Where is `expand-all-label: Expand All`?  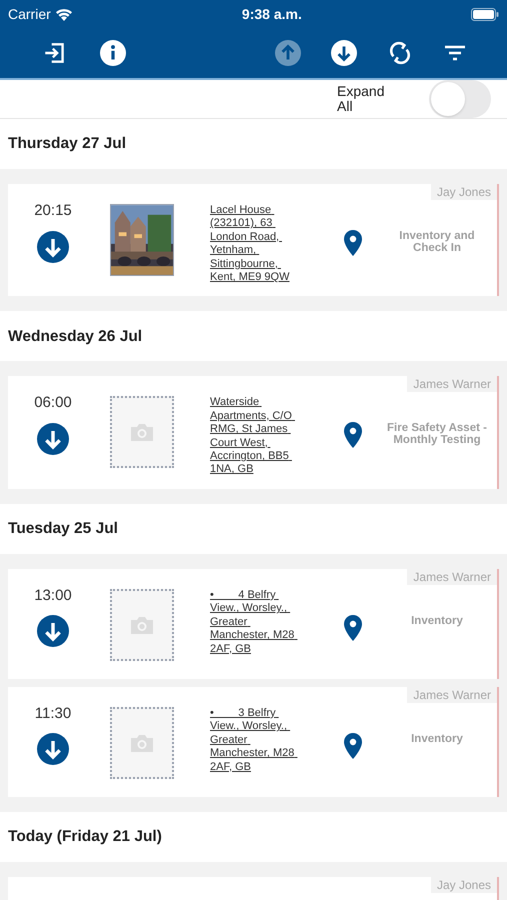 expand-all-label: Expand All is located at coordinates (361, 99).